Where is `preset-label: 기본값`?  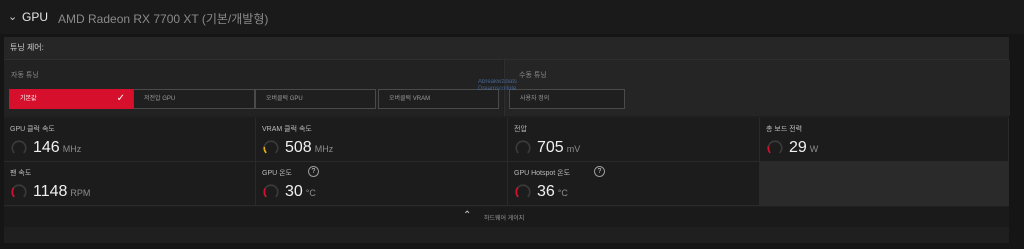
preset-label: 기본값 is located at coordinates (28, 99).